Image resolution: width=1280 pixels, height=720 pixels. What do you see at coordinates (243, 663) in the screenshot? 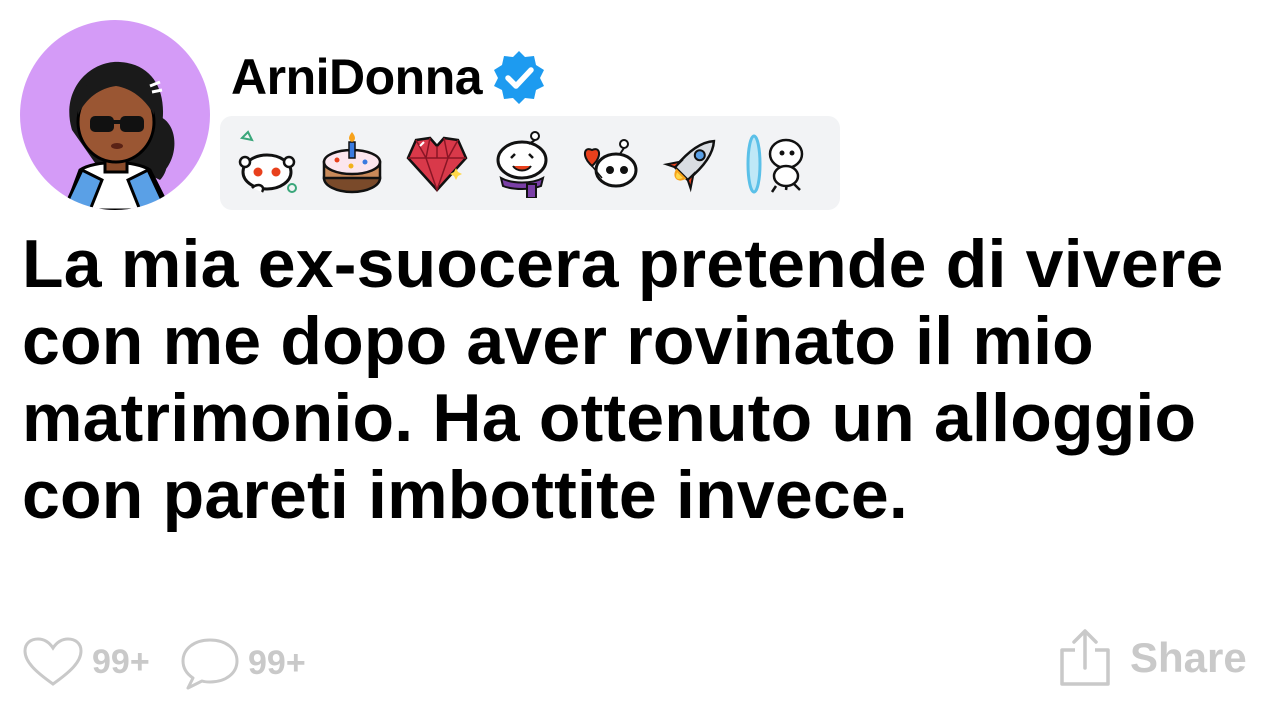
I see `comment-button: 99+` at bounding box center [243, 663].